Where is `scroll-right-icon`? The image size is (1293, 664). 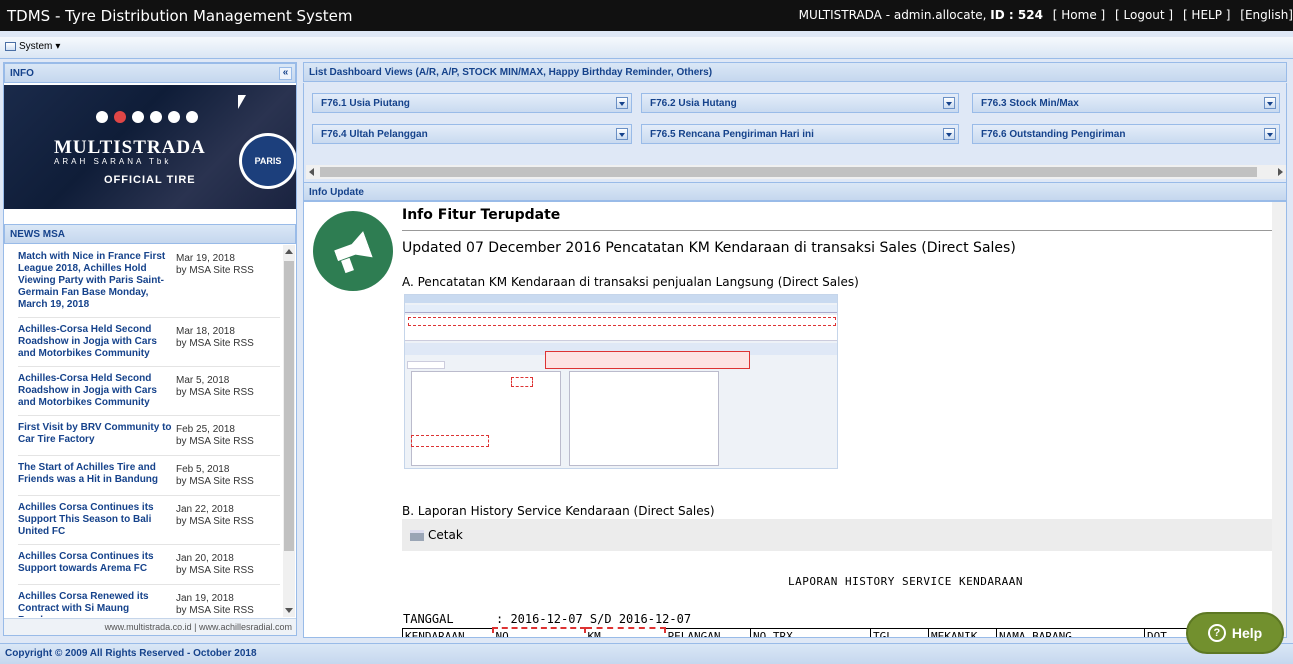 scroll-right-icon is located at coordinates (1280, 172).